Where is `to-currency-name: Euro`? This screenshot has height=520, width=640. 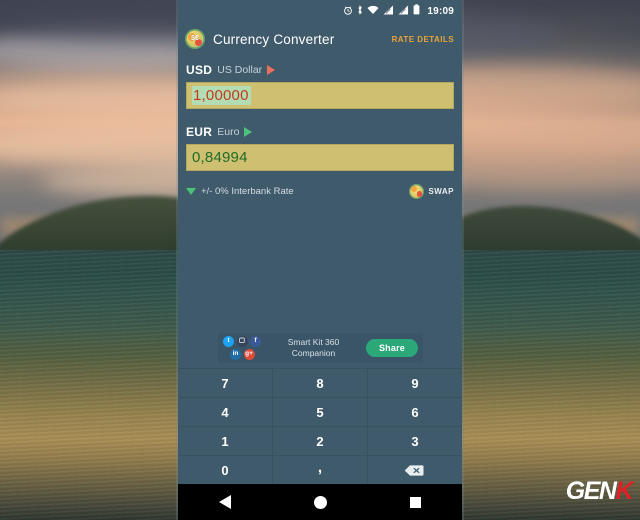 to-currency-name: Euro is located at coordinates (228, 132).